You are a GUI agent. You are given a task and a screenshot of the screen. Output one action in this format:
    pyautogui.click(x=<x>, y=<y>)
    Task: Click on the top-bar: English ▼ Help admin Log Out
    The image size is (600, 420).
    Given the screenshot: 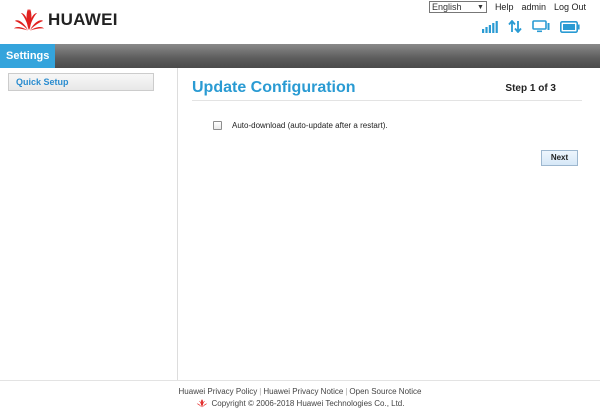 What is the action you would take?
    pyautogui.click(x=507, y=7)
    